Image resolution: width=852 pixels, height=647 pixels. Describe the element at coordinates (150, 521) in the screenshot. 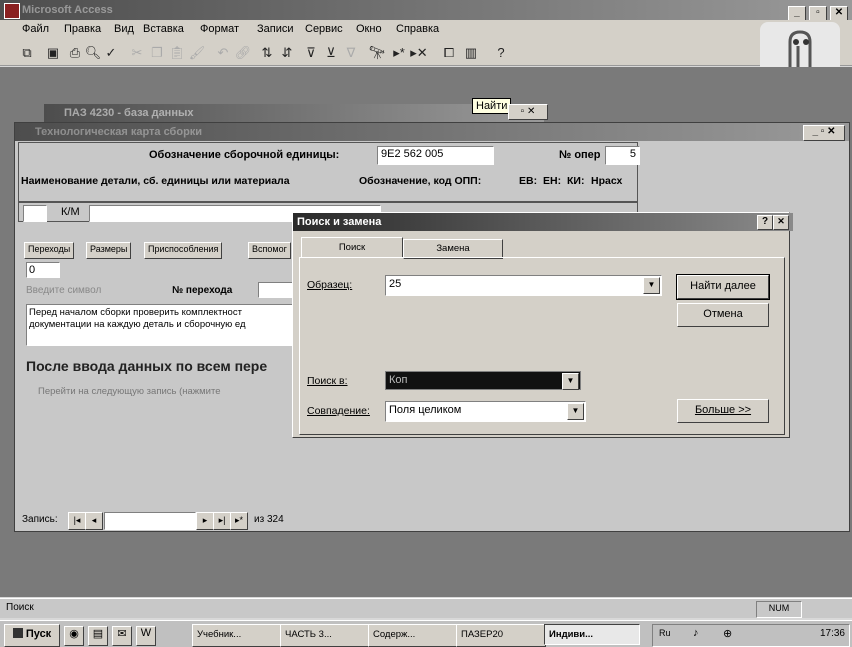

I see `record-number-field` at that location.